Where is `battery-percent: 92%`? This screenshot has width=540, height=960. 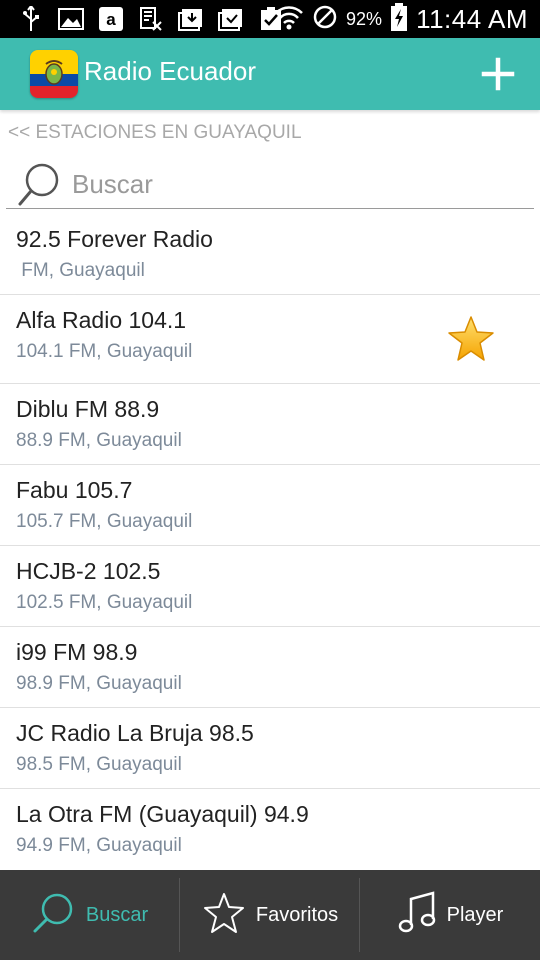 battery-percent: 92% is located at coordinates (364, 18).